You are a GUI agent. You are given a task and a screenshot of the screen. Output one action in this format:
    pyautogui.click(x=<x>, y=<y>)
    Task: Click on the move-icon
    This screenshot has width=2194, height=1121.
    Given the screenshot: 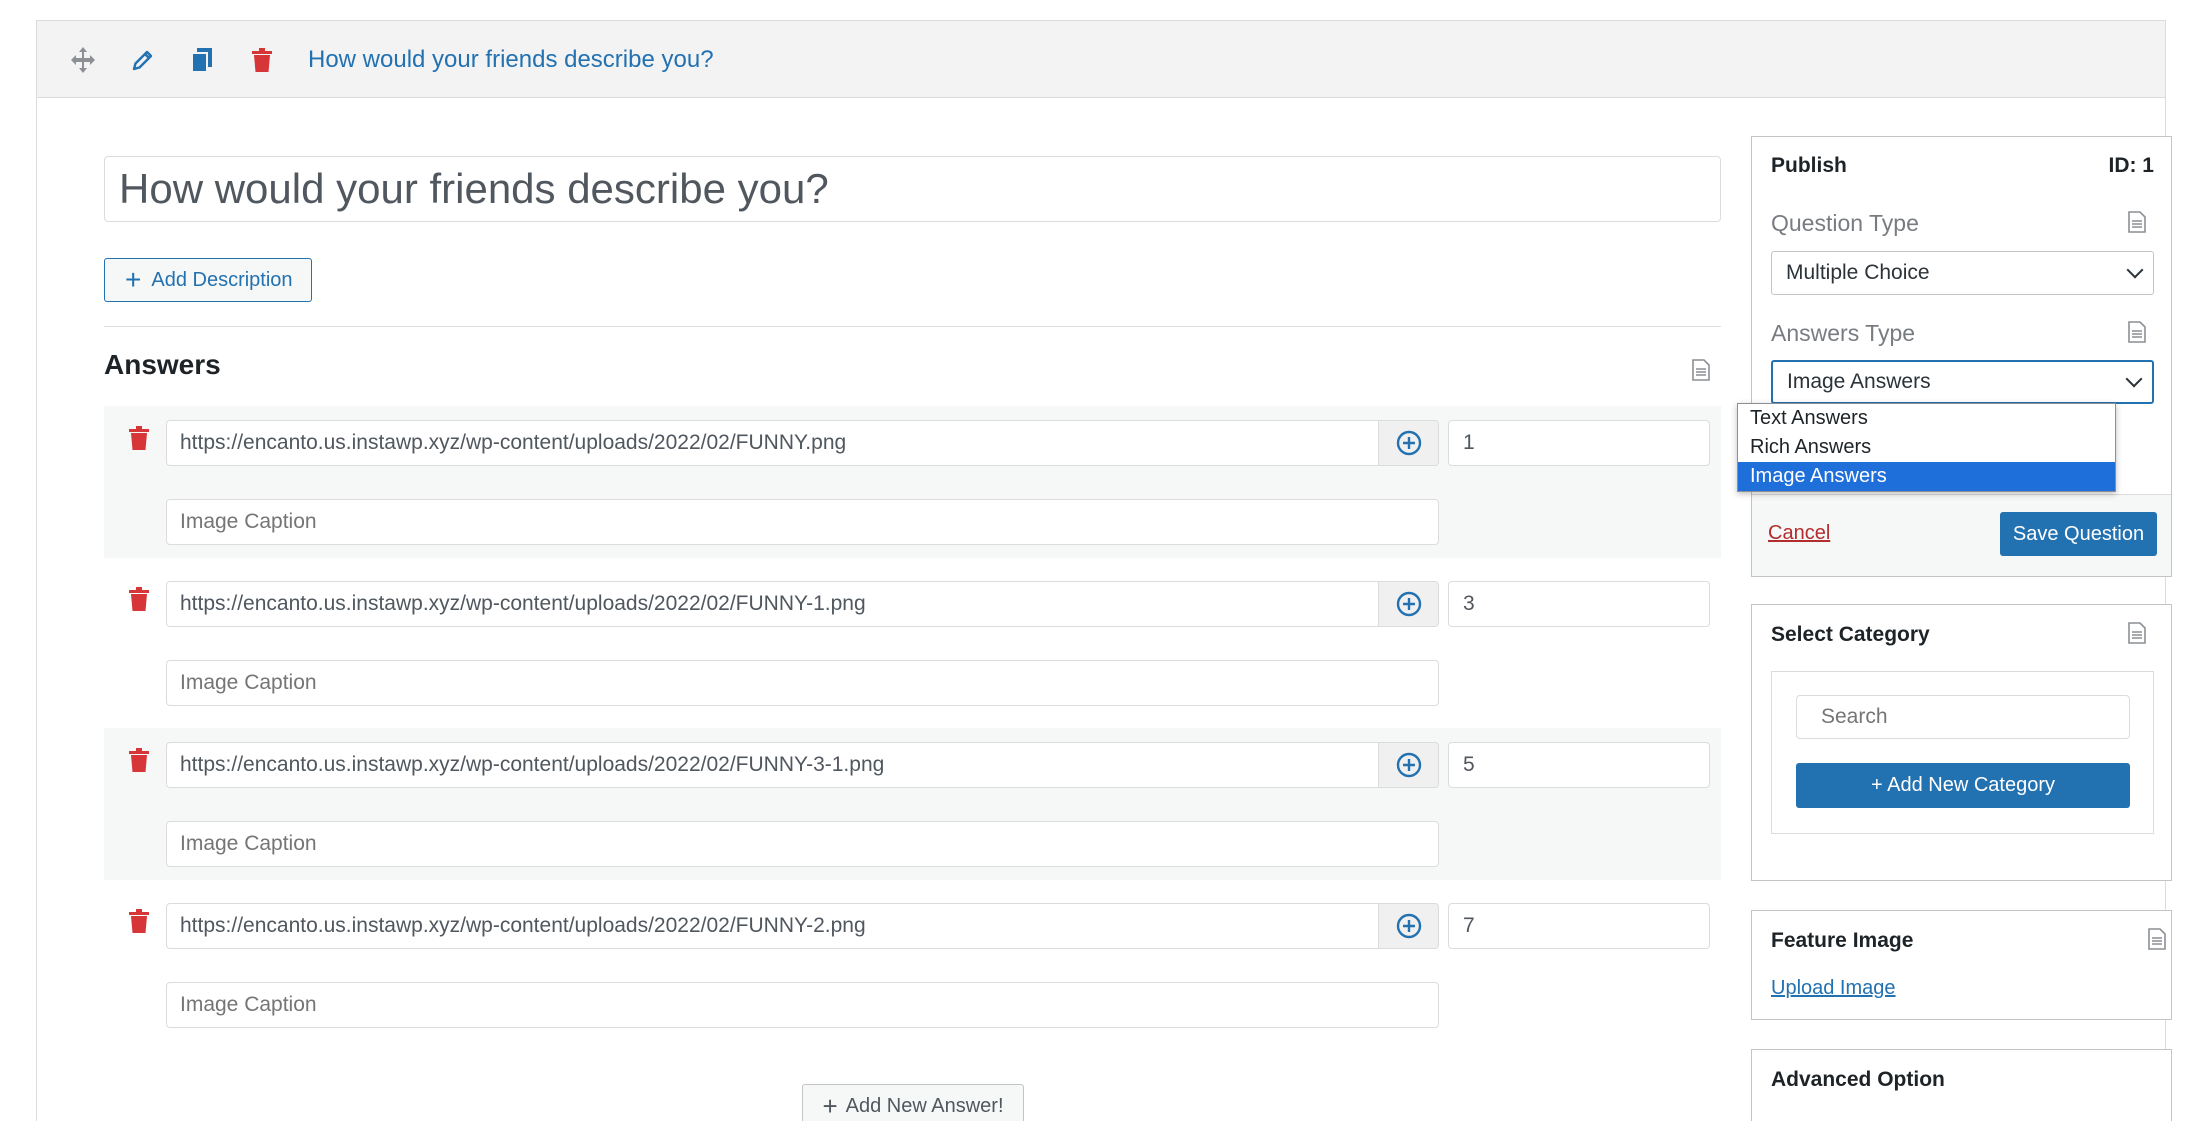 What is the action you would take?
    pyautogui.click(x=83, y=60)
    